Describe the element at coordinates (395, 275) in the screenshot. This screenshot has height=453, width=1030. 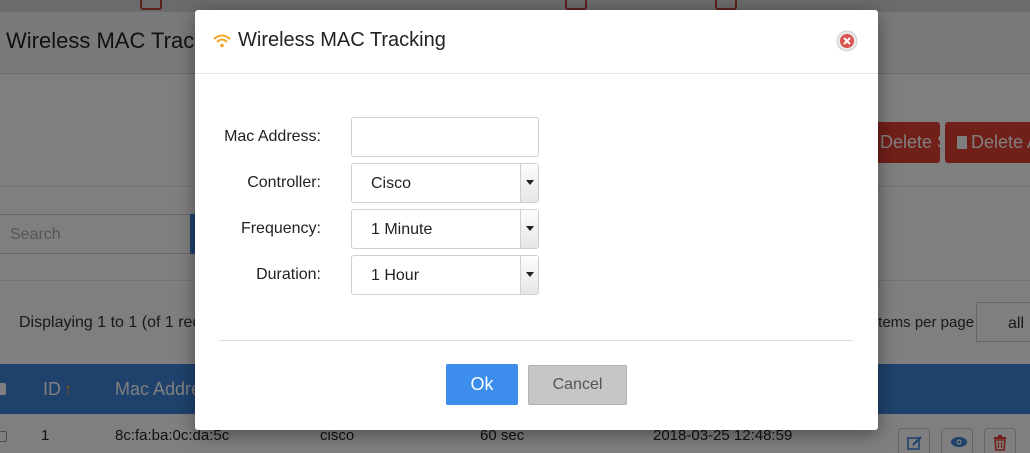
I see `duration-value: 1 Hour` at that location.